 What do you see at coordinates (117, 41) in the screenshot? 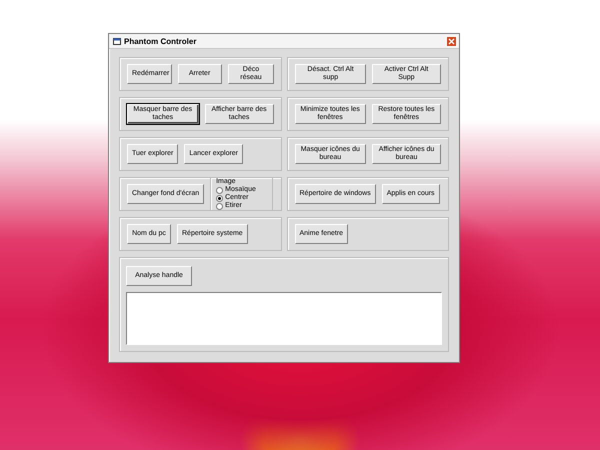
I see `window-icon` at bounding box center [117, 41].